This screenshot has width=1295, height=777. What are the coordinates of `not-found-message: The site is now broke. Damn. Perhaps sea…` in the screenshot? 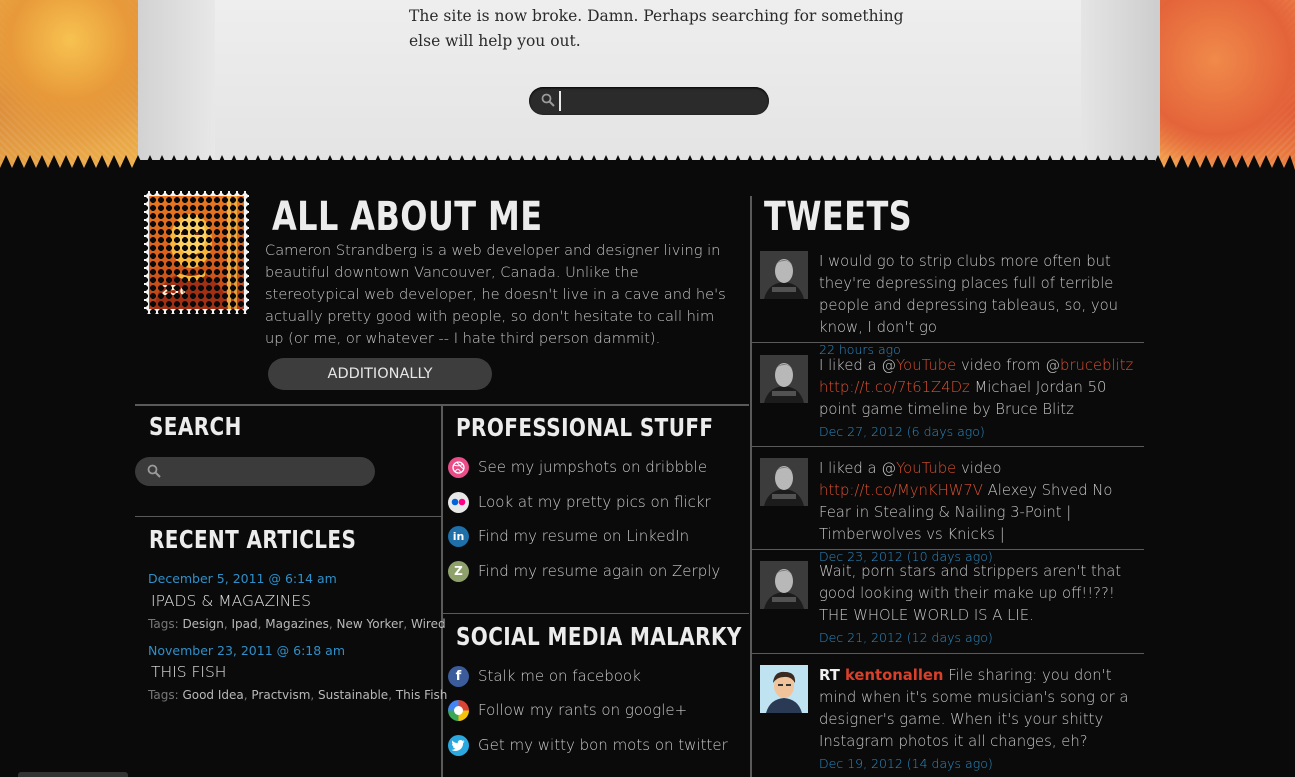 It's located at (656, 28).